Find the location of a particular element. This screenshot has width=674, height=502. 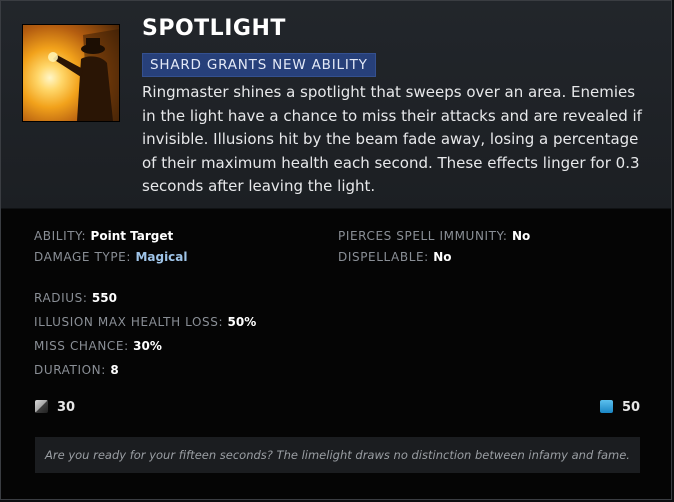

dispellable-value: No is located at coordinates (442, 257).